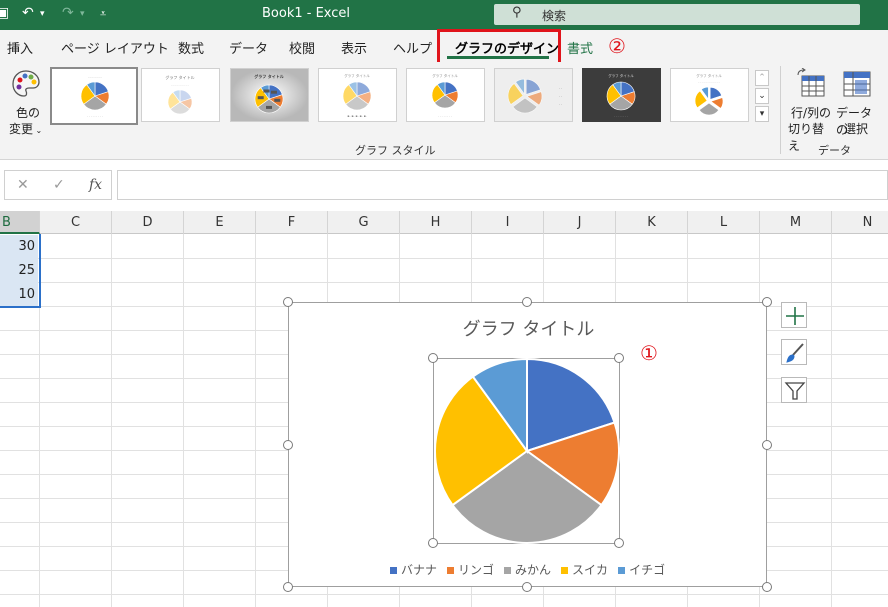  I want to click on cancel-icon: ✕, so click(23, 185).